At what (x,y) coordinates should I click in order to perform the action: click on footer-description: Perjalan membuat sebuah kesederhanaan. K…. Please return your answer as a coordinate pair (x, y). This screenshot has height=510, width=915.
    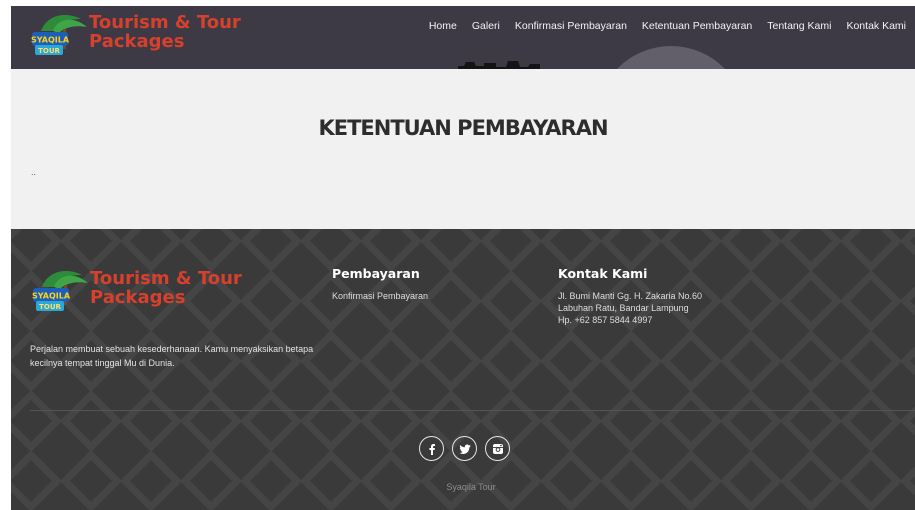
    Looking at the image, I should click on (172, 356).